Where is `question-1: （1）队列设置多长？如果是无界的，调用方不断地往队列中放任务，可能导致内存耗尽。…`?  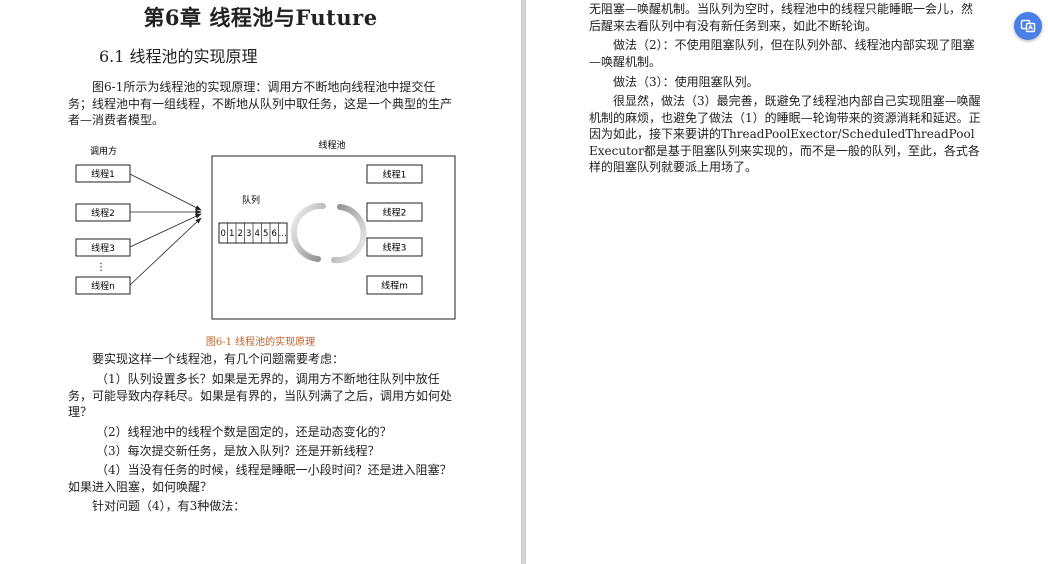 question-1: （1）队列设置多长？如果是无界的，调用方不断地往队列中放任务，可能导致内存耗尽。… is located at coordinates (260, 395).